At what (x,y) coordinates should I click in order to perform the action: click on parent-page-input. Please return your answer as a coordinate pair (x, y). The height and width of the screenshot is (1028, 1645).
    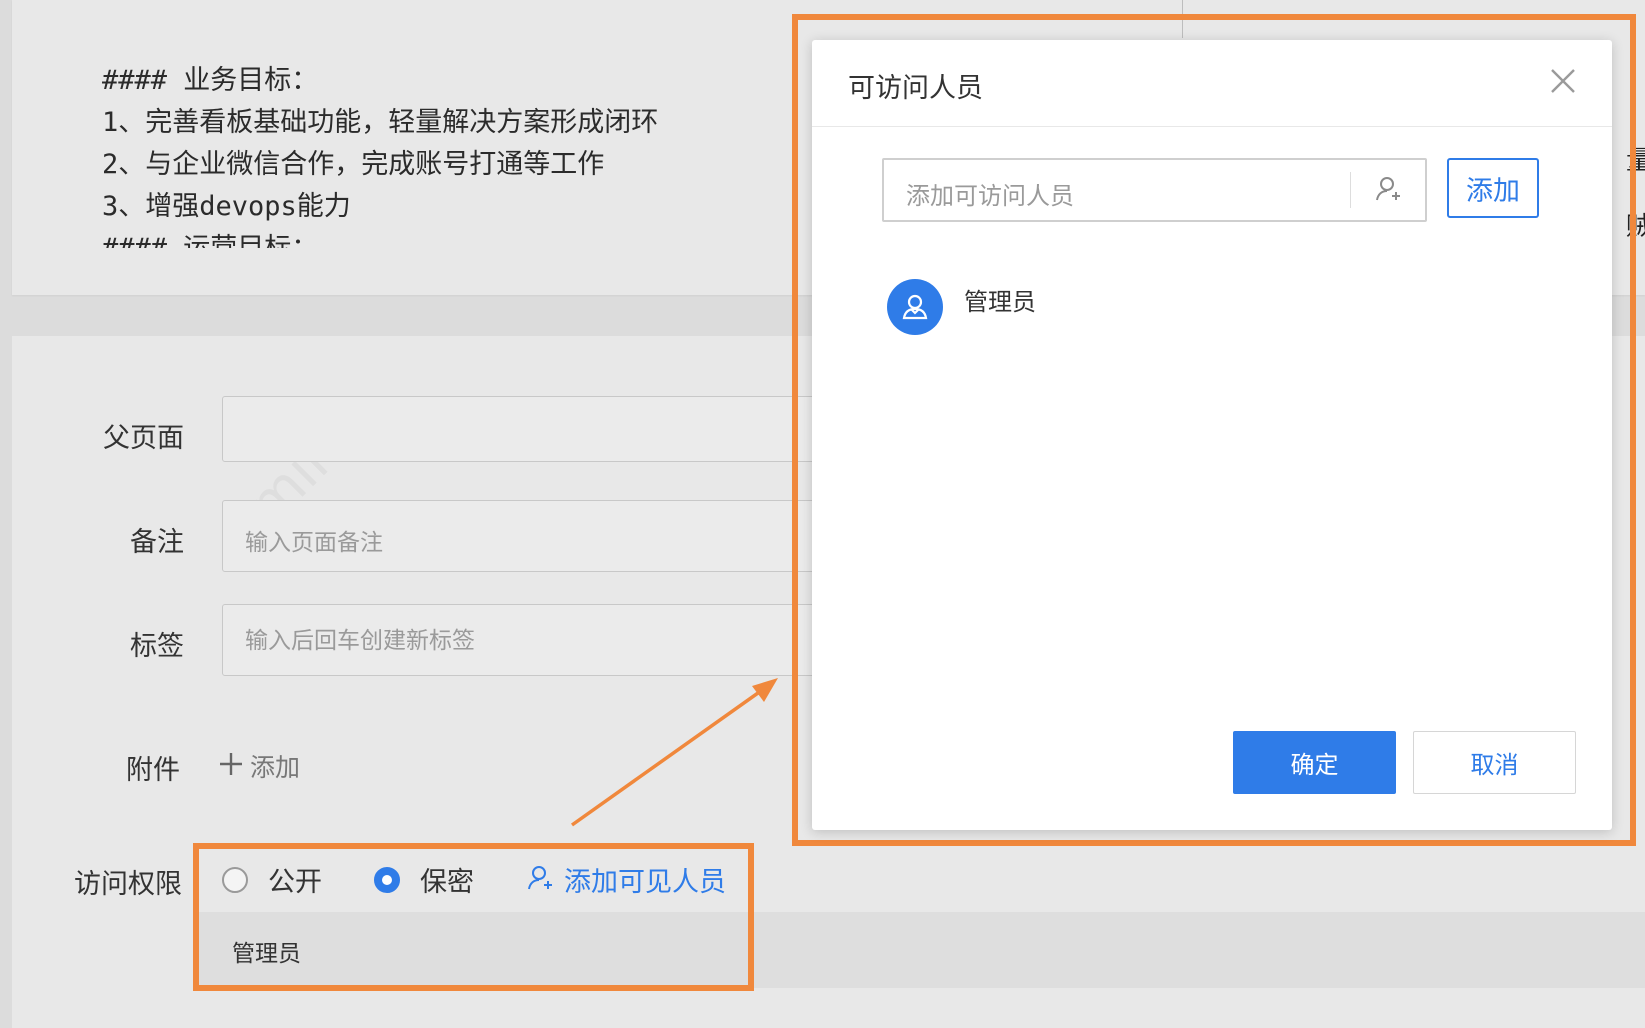
    Looking at the image, I should click on (522, 429).